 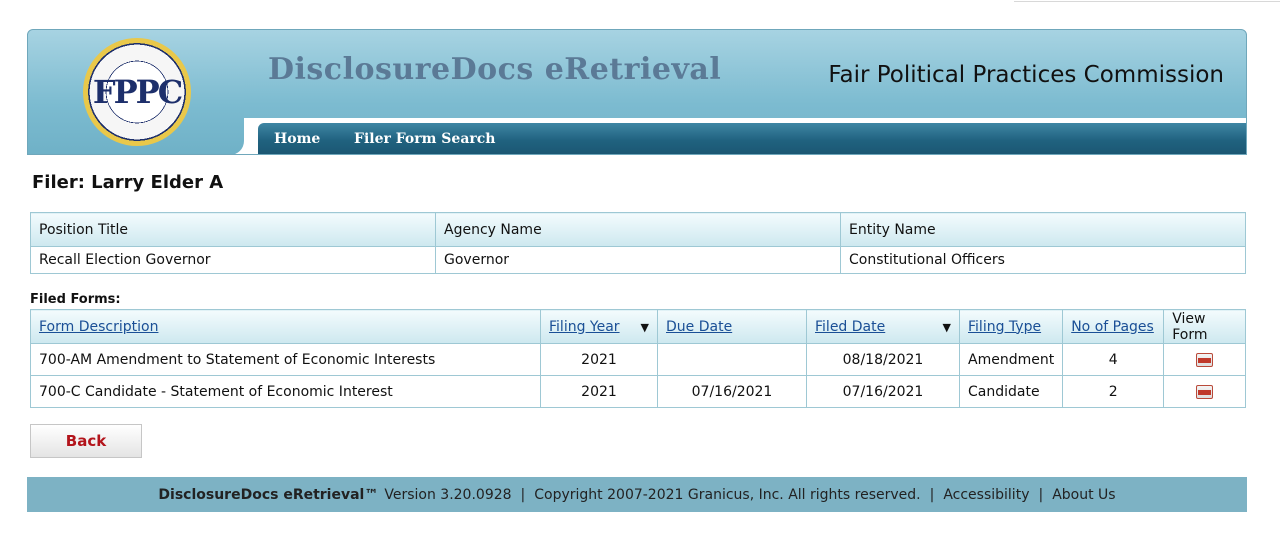 I want to click on cell-due-date, so click(x=732, y=359).